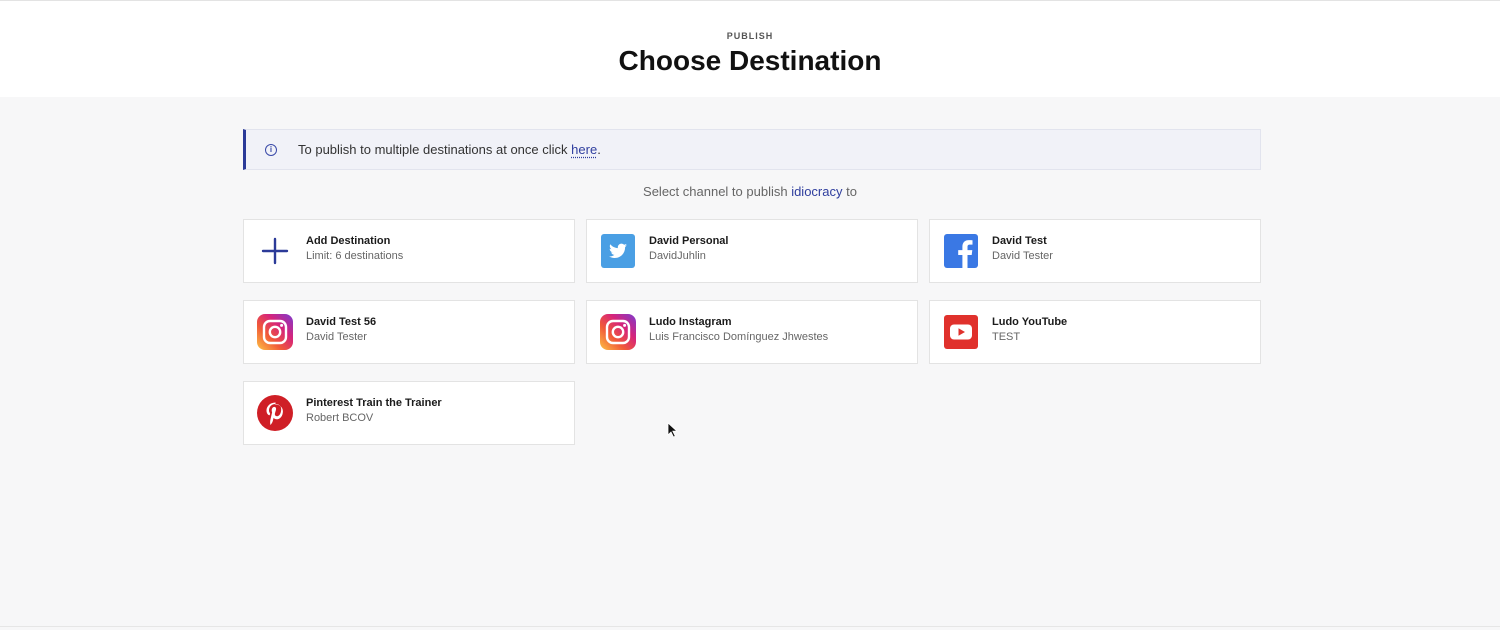 This screenshot has width=1500, height=630. Describe the element at coordinates (271, 149) in the screenshot. I see `info-icon: i` at that location.